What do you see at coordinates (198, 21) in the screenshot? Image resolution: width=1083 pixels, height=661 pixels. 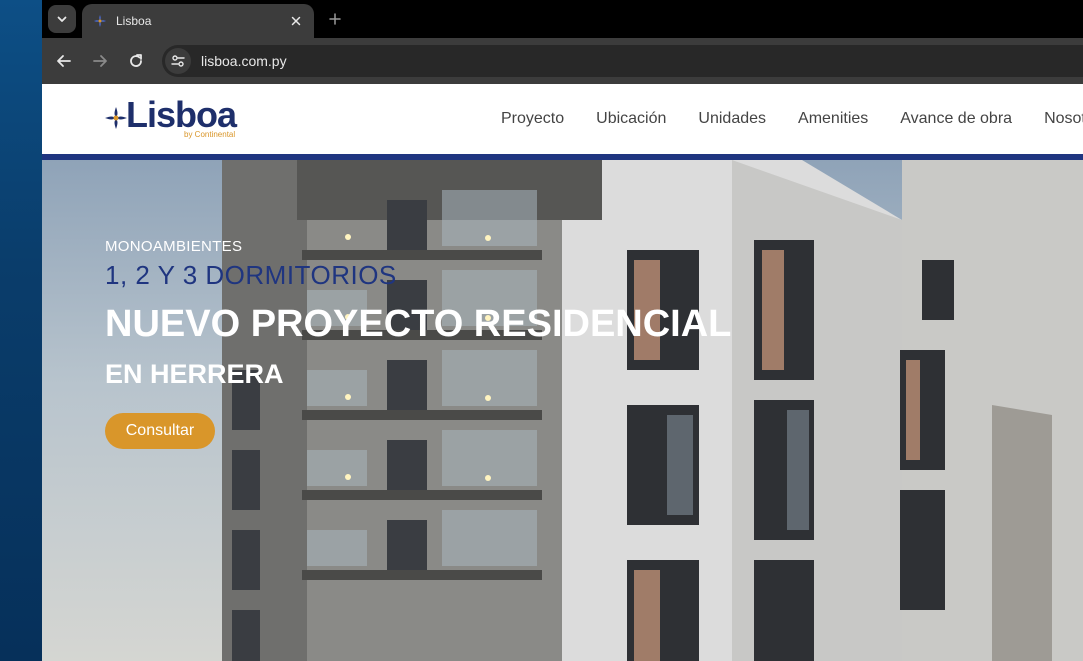 I see `browser-tab: Lisboa` at bounding box center [198, 21].